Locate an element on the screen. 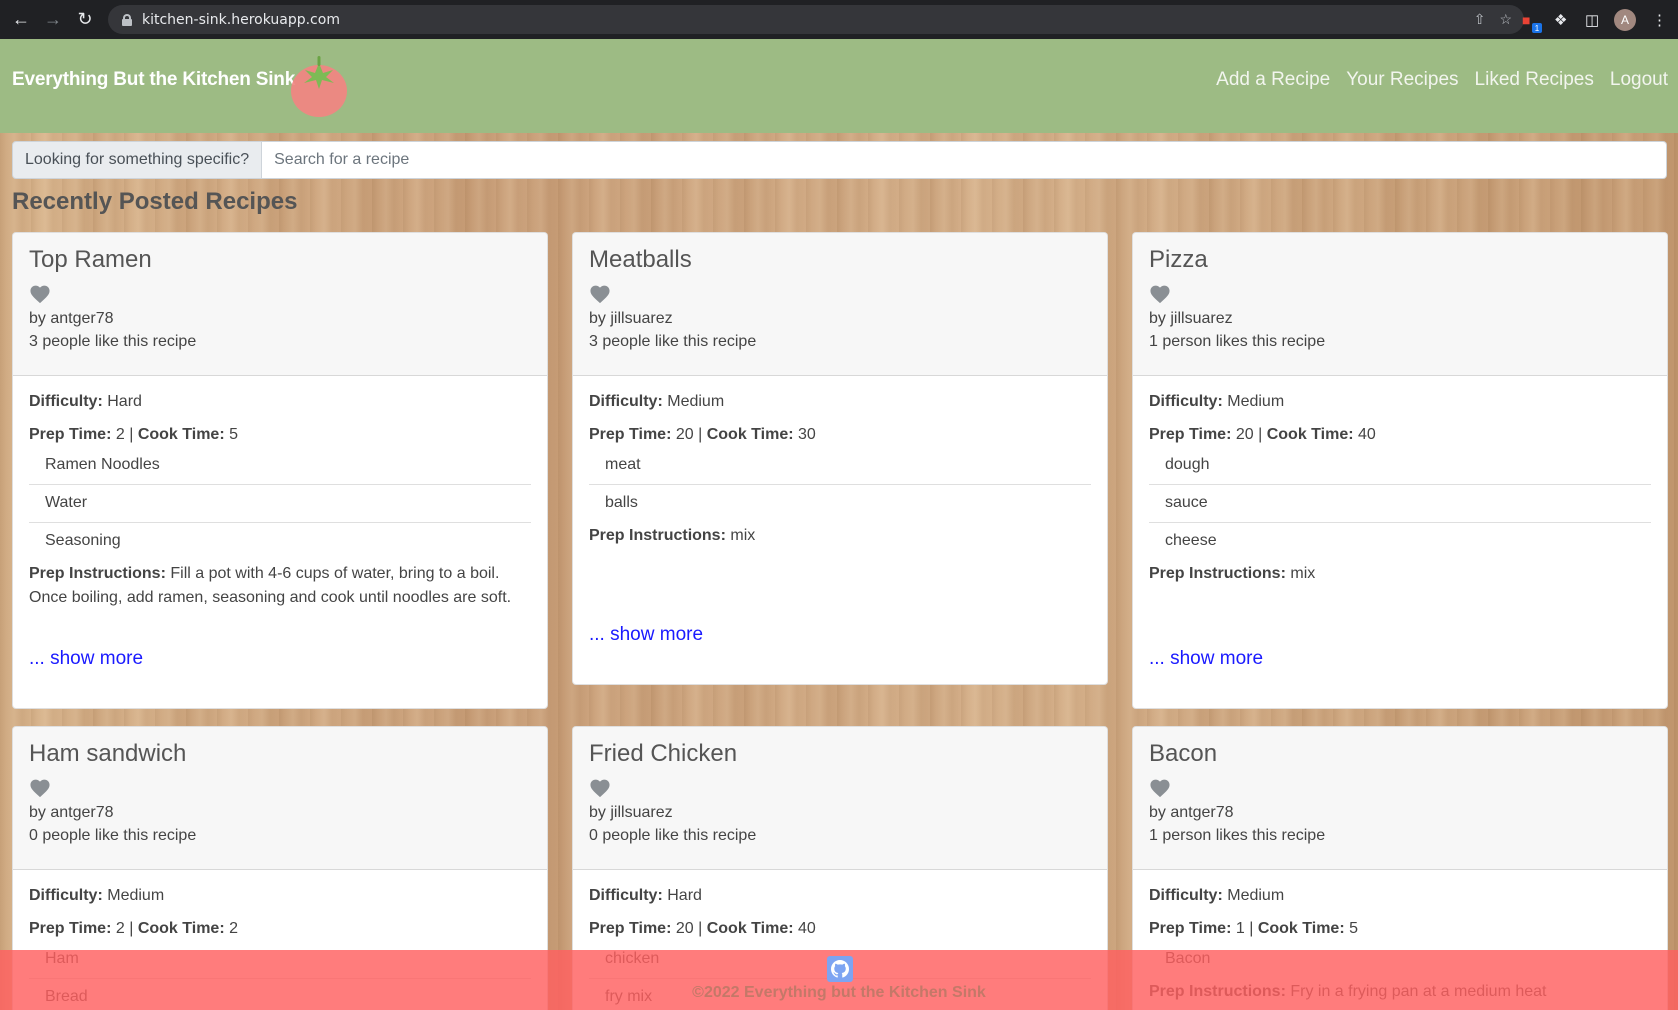 The height and width of the screenshot is (1010, 1678). ingredient-item: cheese is located at coordinates (1191, 540).